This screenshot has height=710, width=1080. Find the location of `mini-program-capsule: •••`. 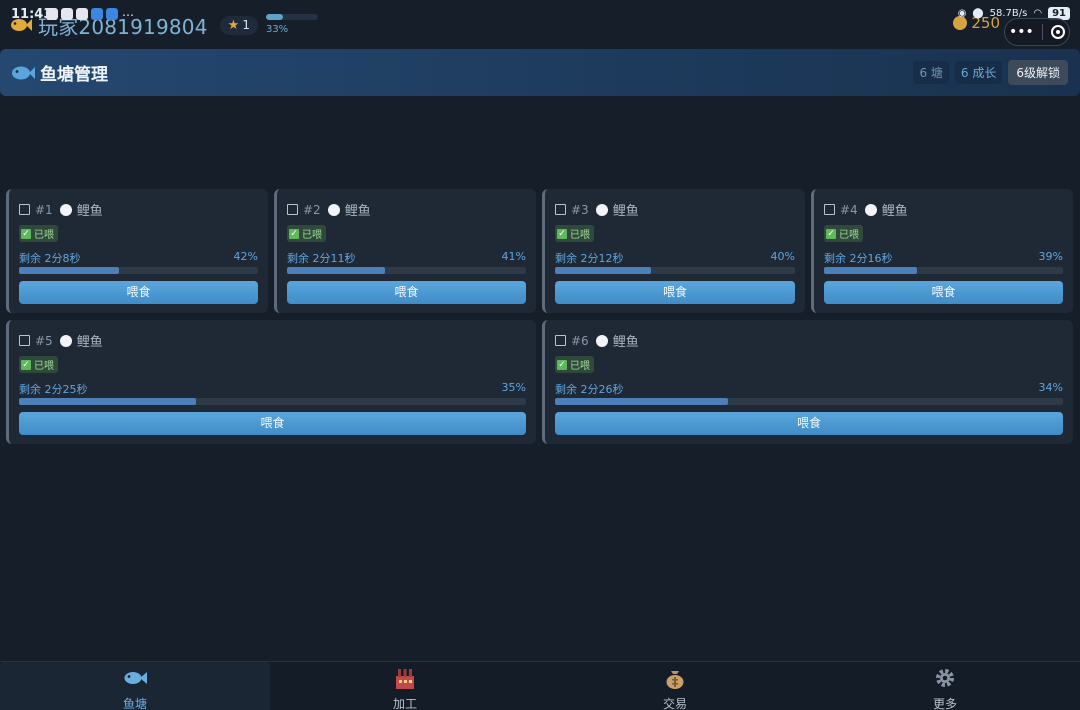

mini-program-capsule: ••• is located at coordinates (1037, 32).